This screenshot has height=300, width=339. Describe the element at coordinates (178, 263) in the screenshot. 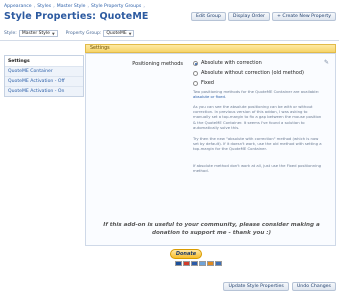

I see `paypal-card-icon` at that location.